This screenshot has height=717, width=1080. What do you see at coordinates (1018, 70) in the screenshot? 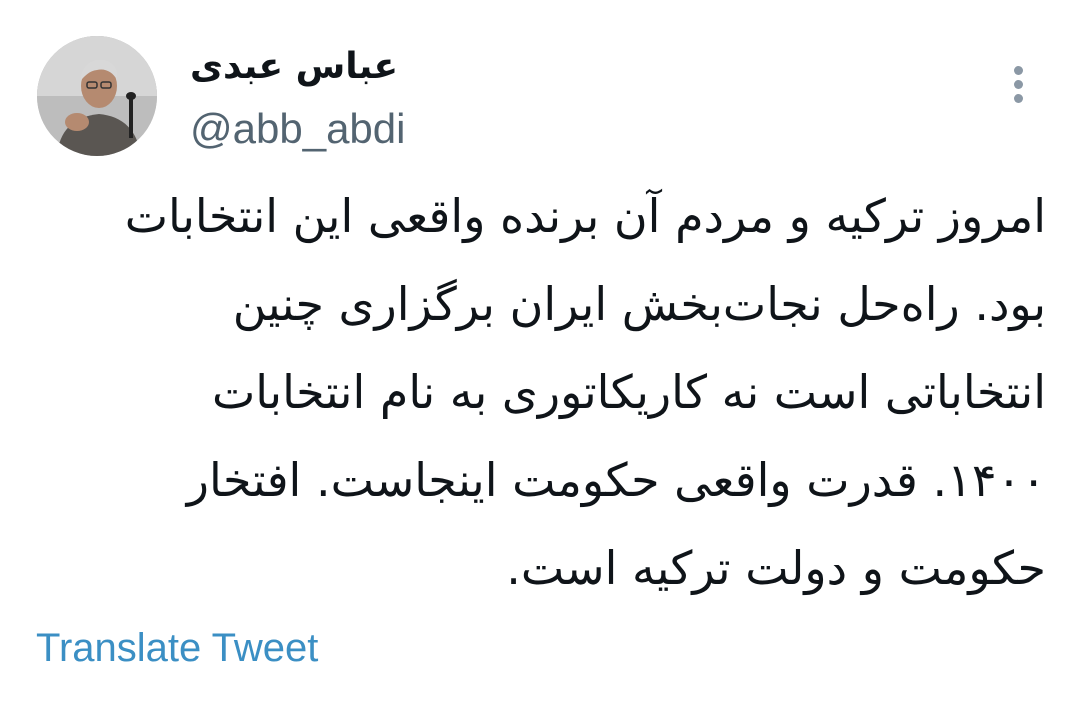
I see `more-vertical-icon` at bounding box center [1018, 70].